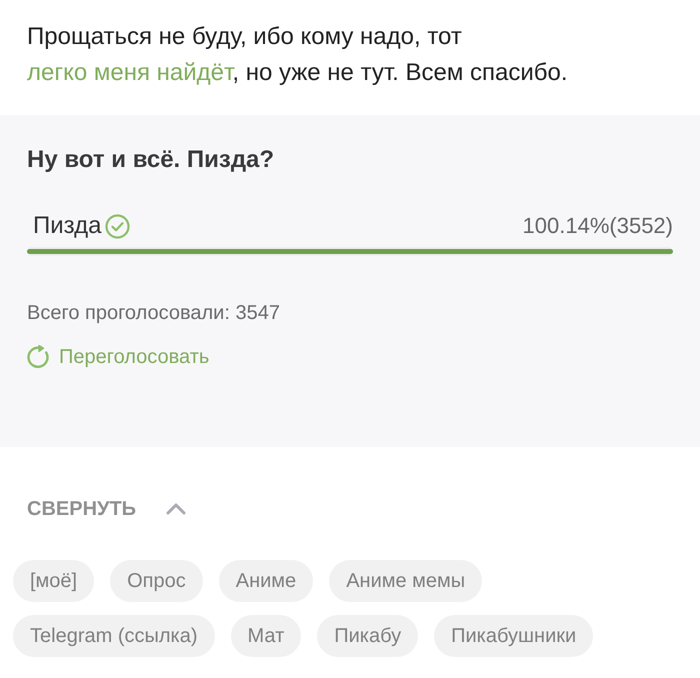  What do you see at coordinates (53, 581) in the screenshot?
I see `tag-chip: [моё]` at bounding box center [53, 581].